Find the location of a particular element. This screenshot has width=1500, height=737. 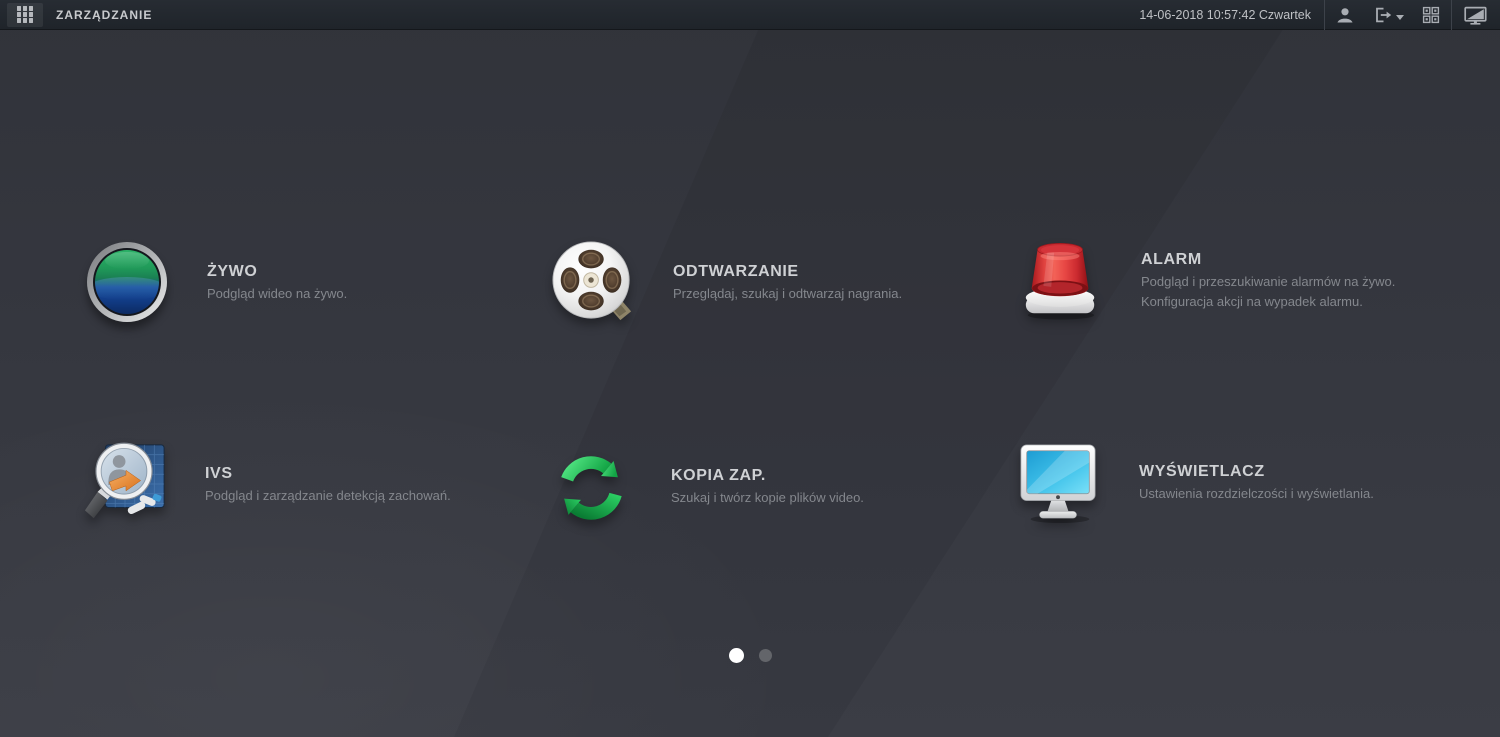

qr-button is located at coordinates (1431, 15).